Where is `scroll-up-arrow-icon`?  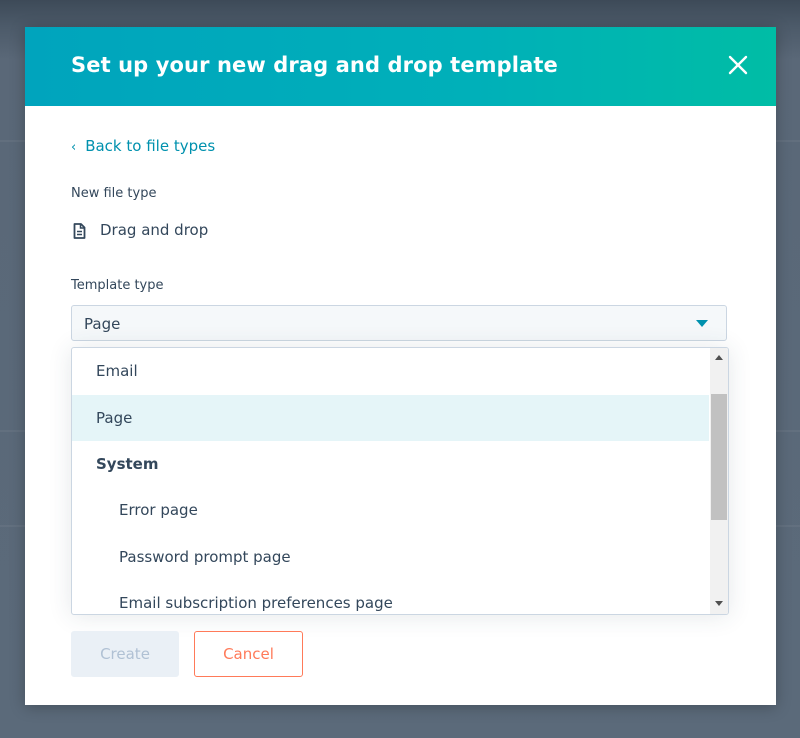 scroll-up-arrow-icon is located at coordinates (719, 357).